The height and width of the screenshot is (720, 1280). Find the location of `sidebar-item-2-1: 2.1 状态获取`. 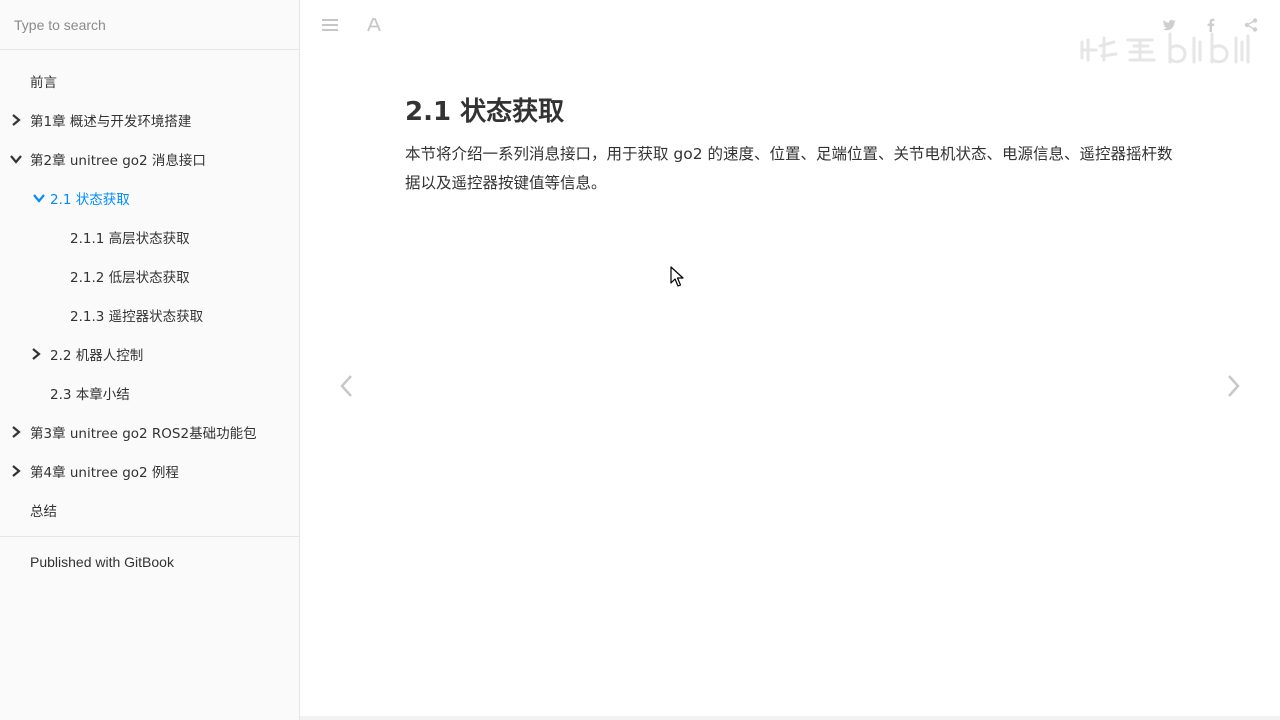

sidebar-item-2-1: 2.1 状态获取 is located at coordinates (149, 197).